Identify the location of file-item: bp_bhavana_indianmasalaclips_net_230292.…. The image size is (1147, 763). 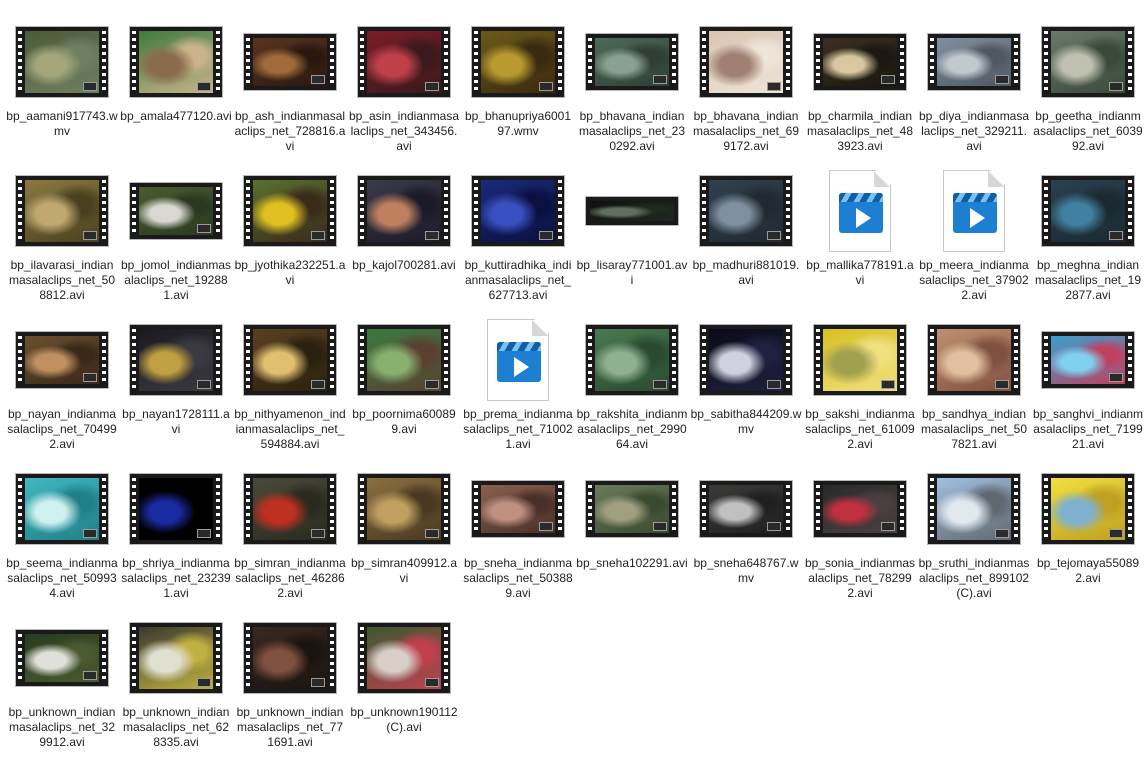
(632, 89).